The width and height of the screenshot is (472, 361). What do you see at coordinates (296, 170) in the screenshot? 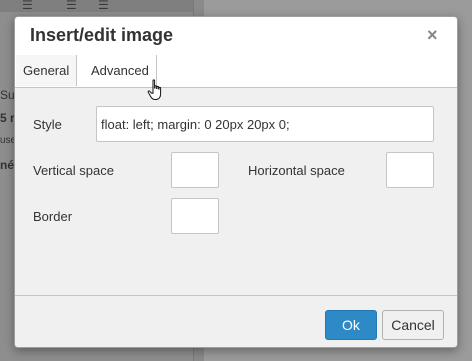
I see `horizontal-space-label: Horizontal space` at bounding box center [296, 170].